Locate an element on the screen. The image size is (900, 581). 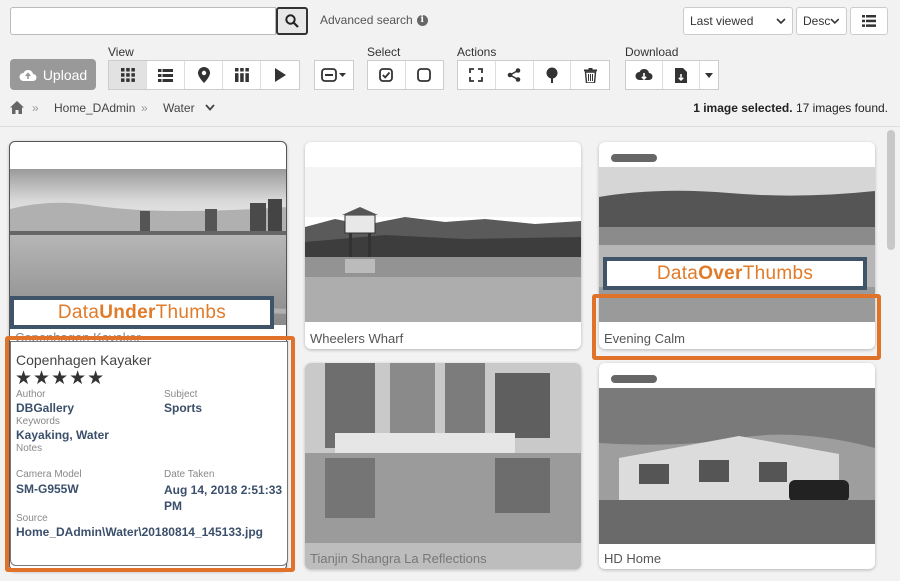
select-group-label: Select is located at coordinates (384, 52).